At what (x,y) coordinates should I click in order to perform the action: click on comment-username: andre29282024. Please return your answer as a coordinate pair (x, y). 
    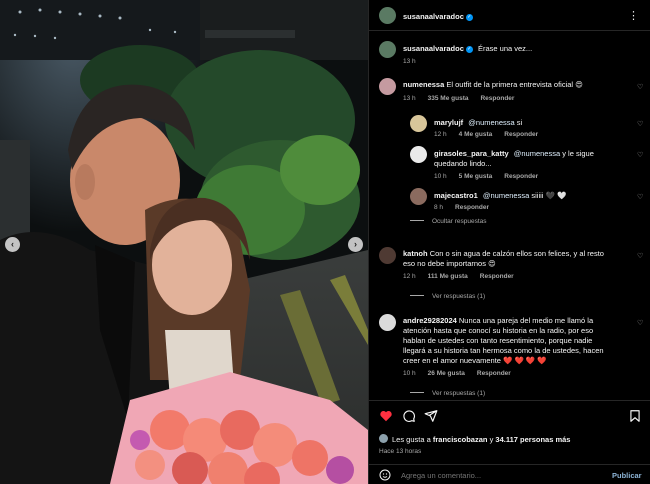
    Looking at the image, I should click on (430, 320).